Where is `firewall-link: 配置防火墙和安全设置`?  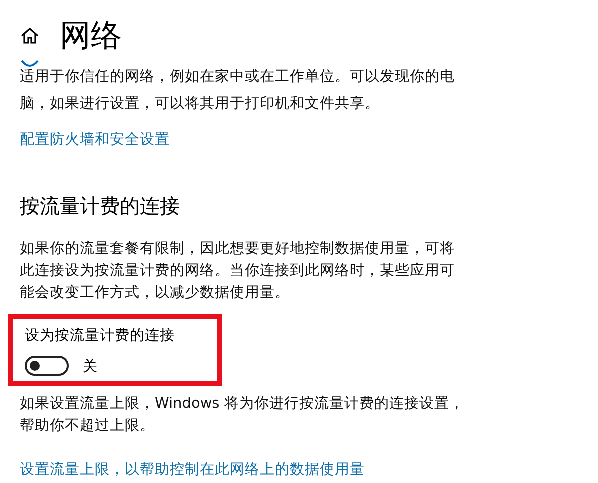
firewall-link: 配置防火墙和安全设置 is located at coordinates (299, 140).